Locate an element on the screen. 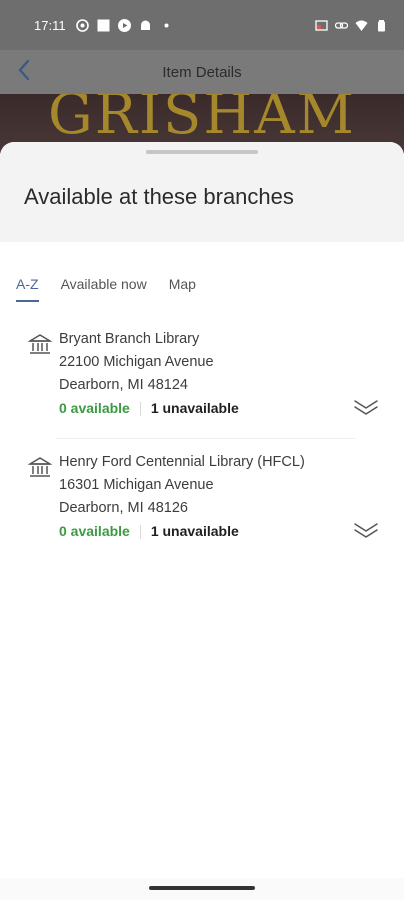 This screenshot has height=900, width=404. back-button is located at coordinates (24, 72).